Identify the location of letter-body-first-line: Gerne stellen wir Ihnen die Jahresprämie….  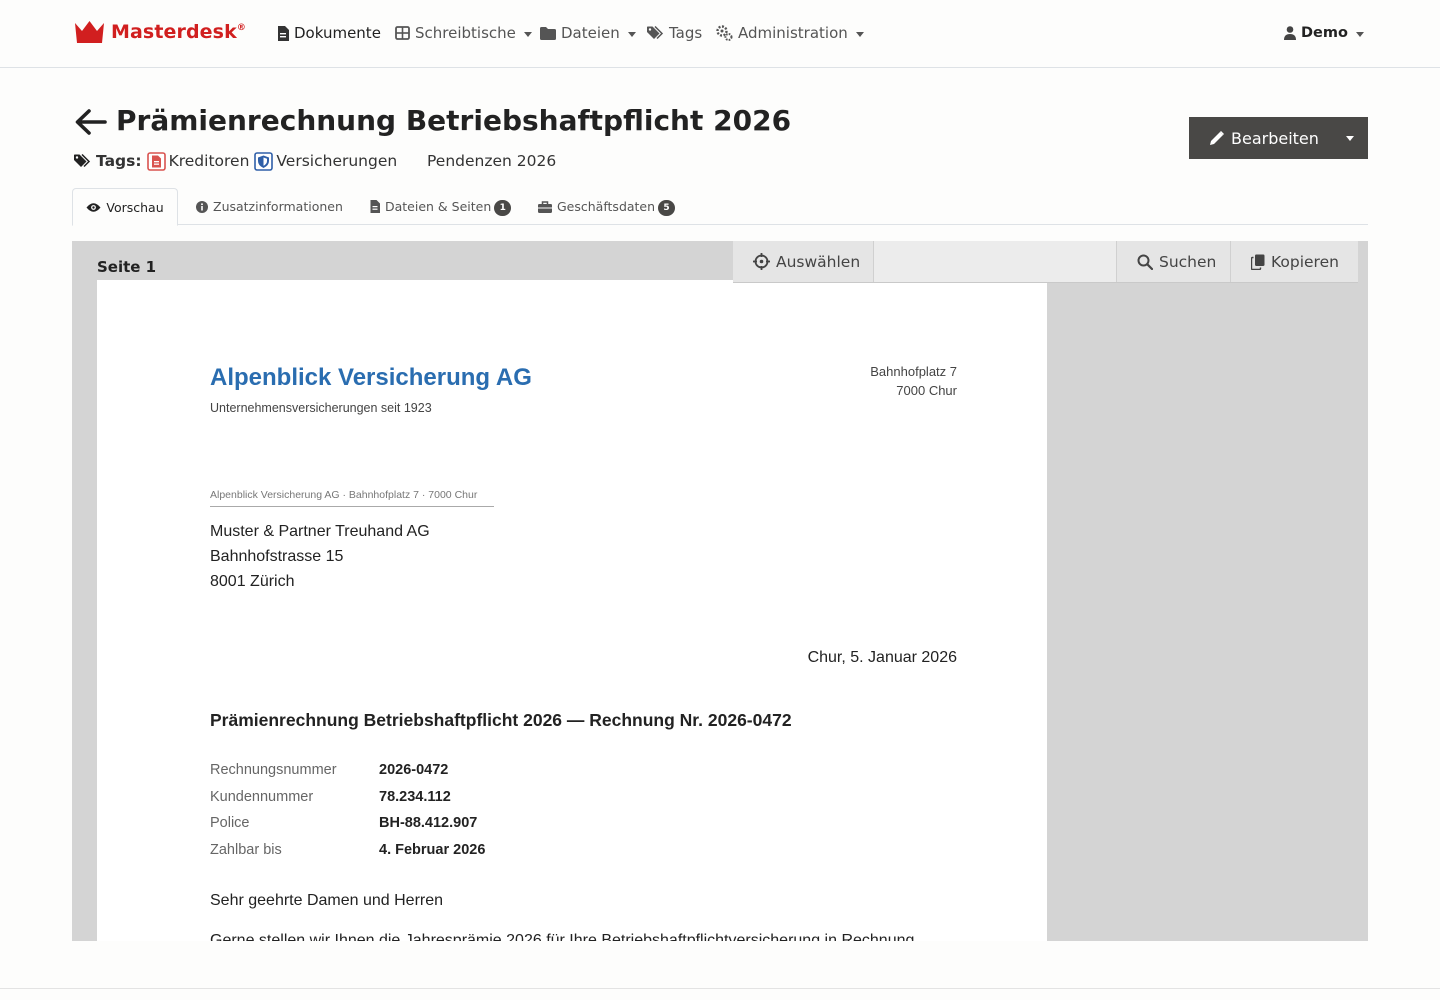
(564, 936).